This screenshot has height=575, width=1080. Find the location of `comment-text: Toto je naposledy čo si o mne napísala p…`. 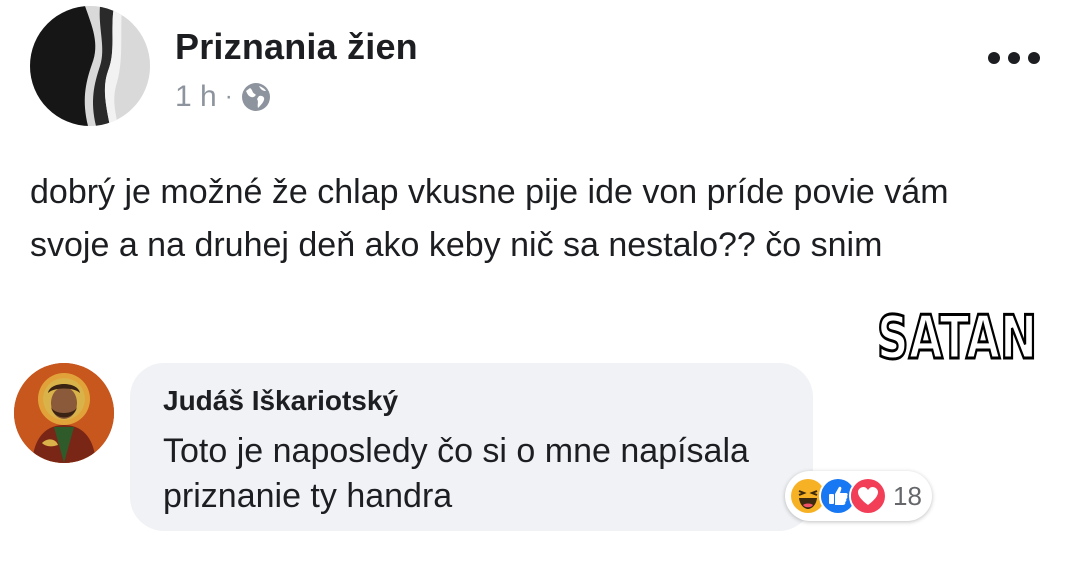

comment-text: Toto je naposledy čo si o mne napísala p… is located at coordinates (456, 473).